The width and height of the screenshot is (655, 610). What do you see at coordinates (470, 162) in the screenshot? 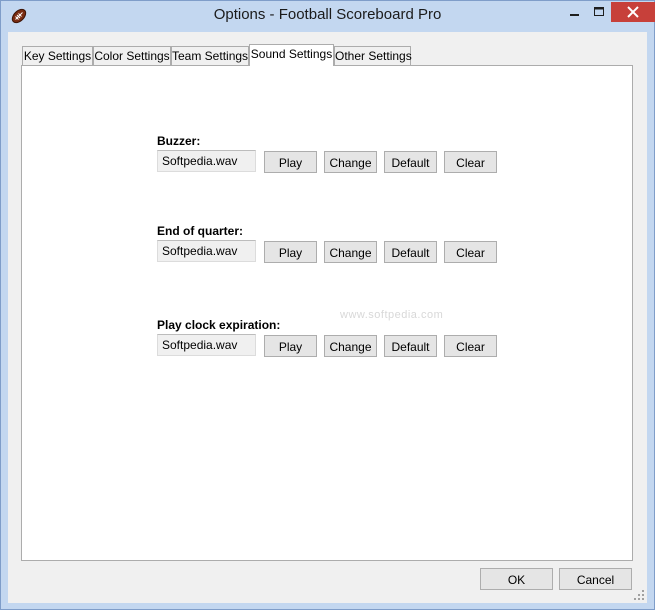
I see `buzzer-clear-button: Clear` at bounding box center [470, 162].